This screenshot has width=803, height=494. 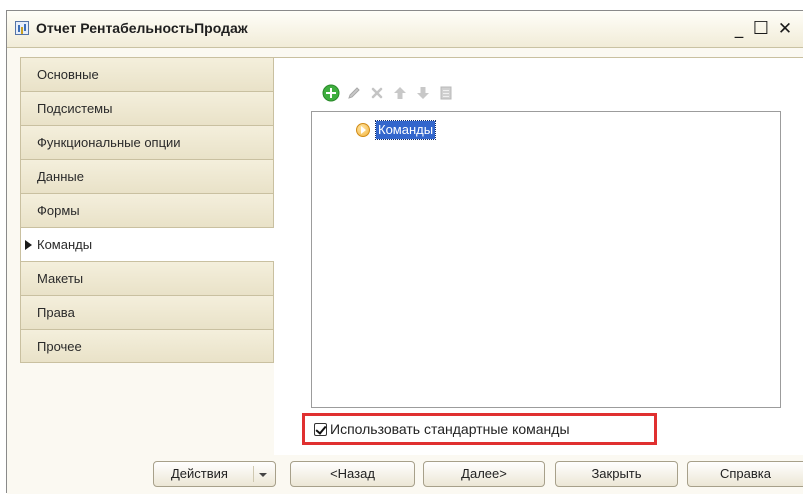 I want to click on commands-toolbar, so click(x=389, y=93).